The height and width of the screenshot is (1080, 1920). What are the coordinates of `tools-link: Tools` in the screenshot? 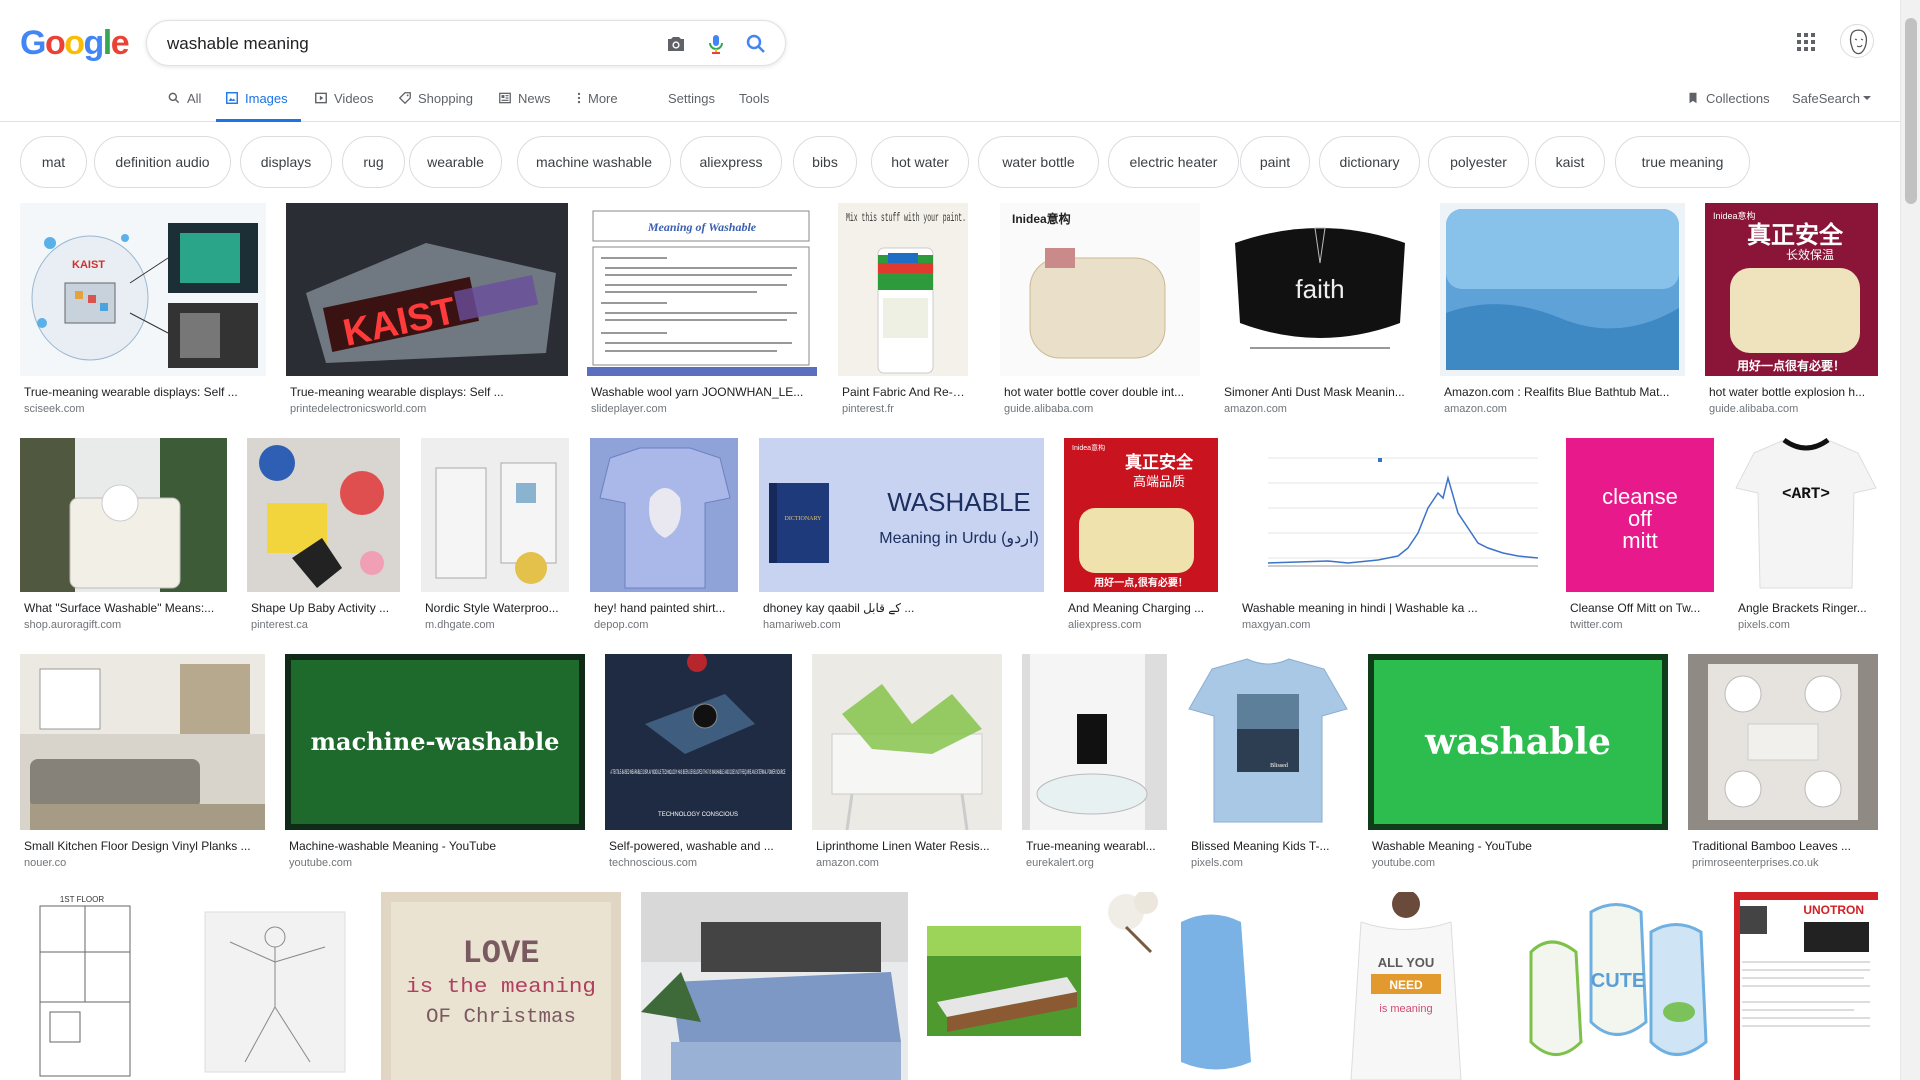 It's located at (754, 98).